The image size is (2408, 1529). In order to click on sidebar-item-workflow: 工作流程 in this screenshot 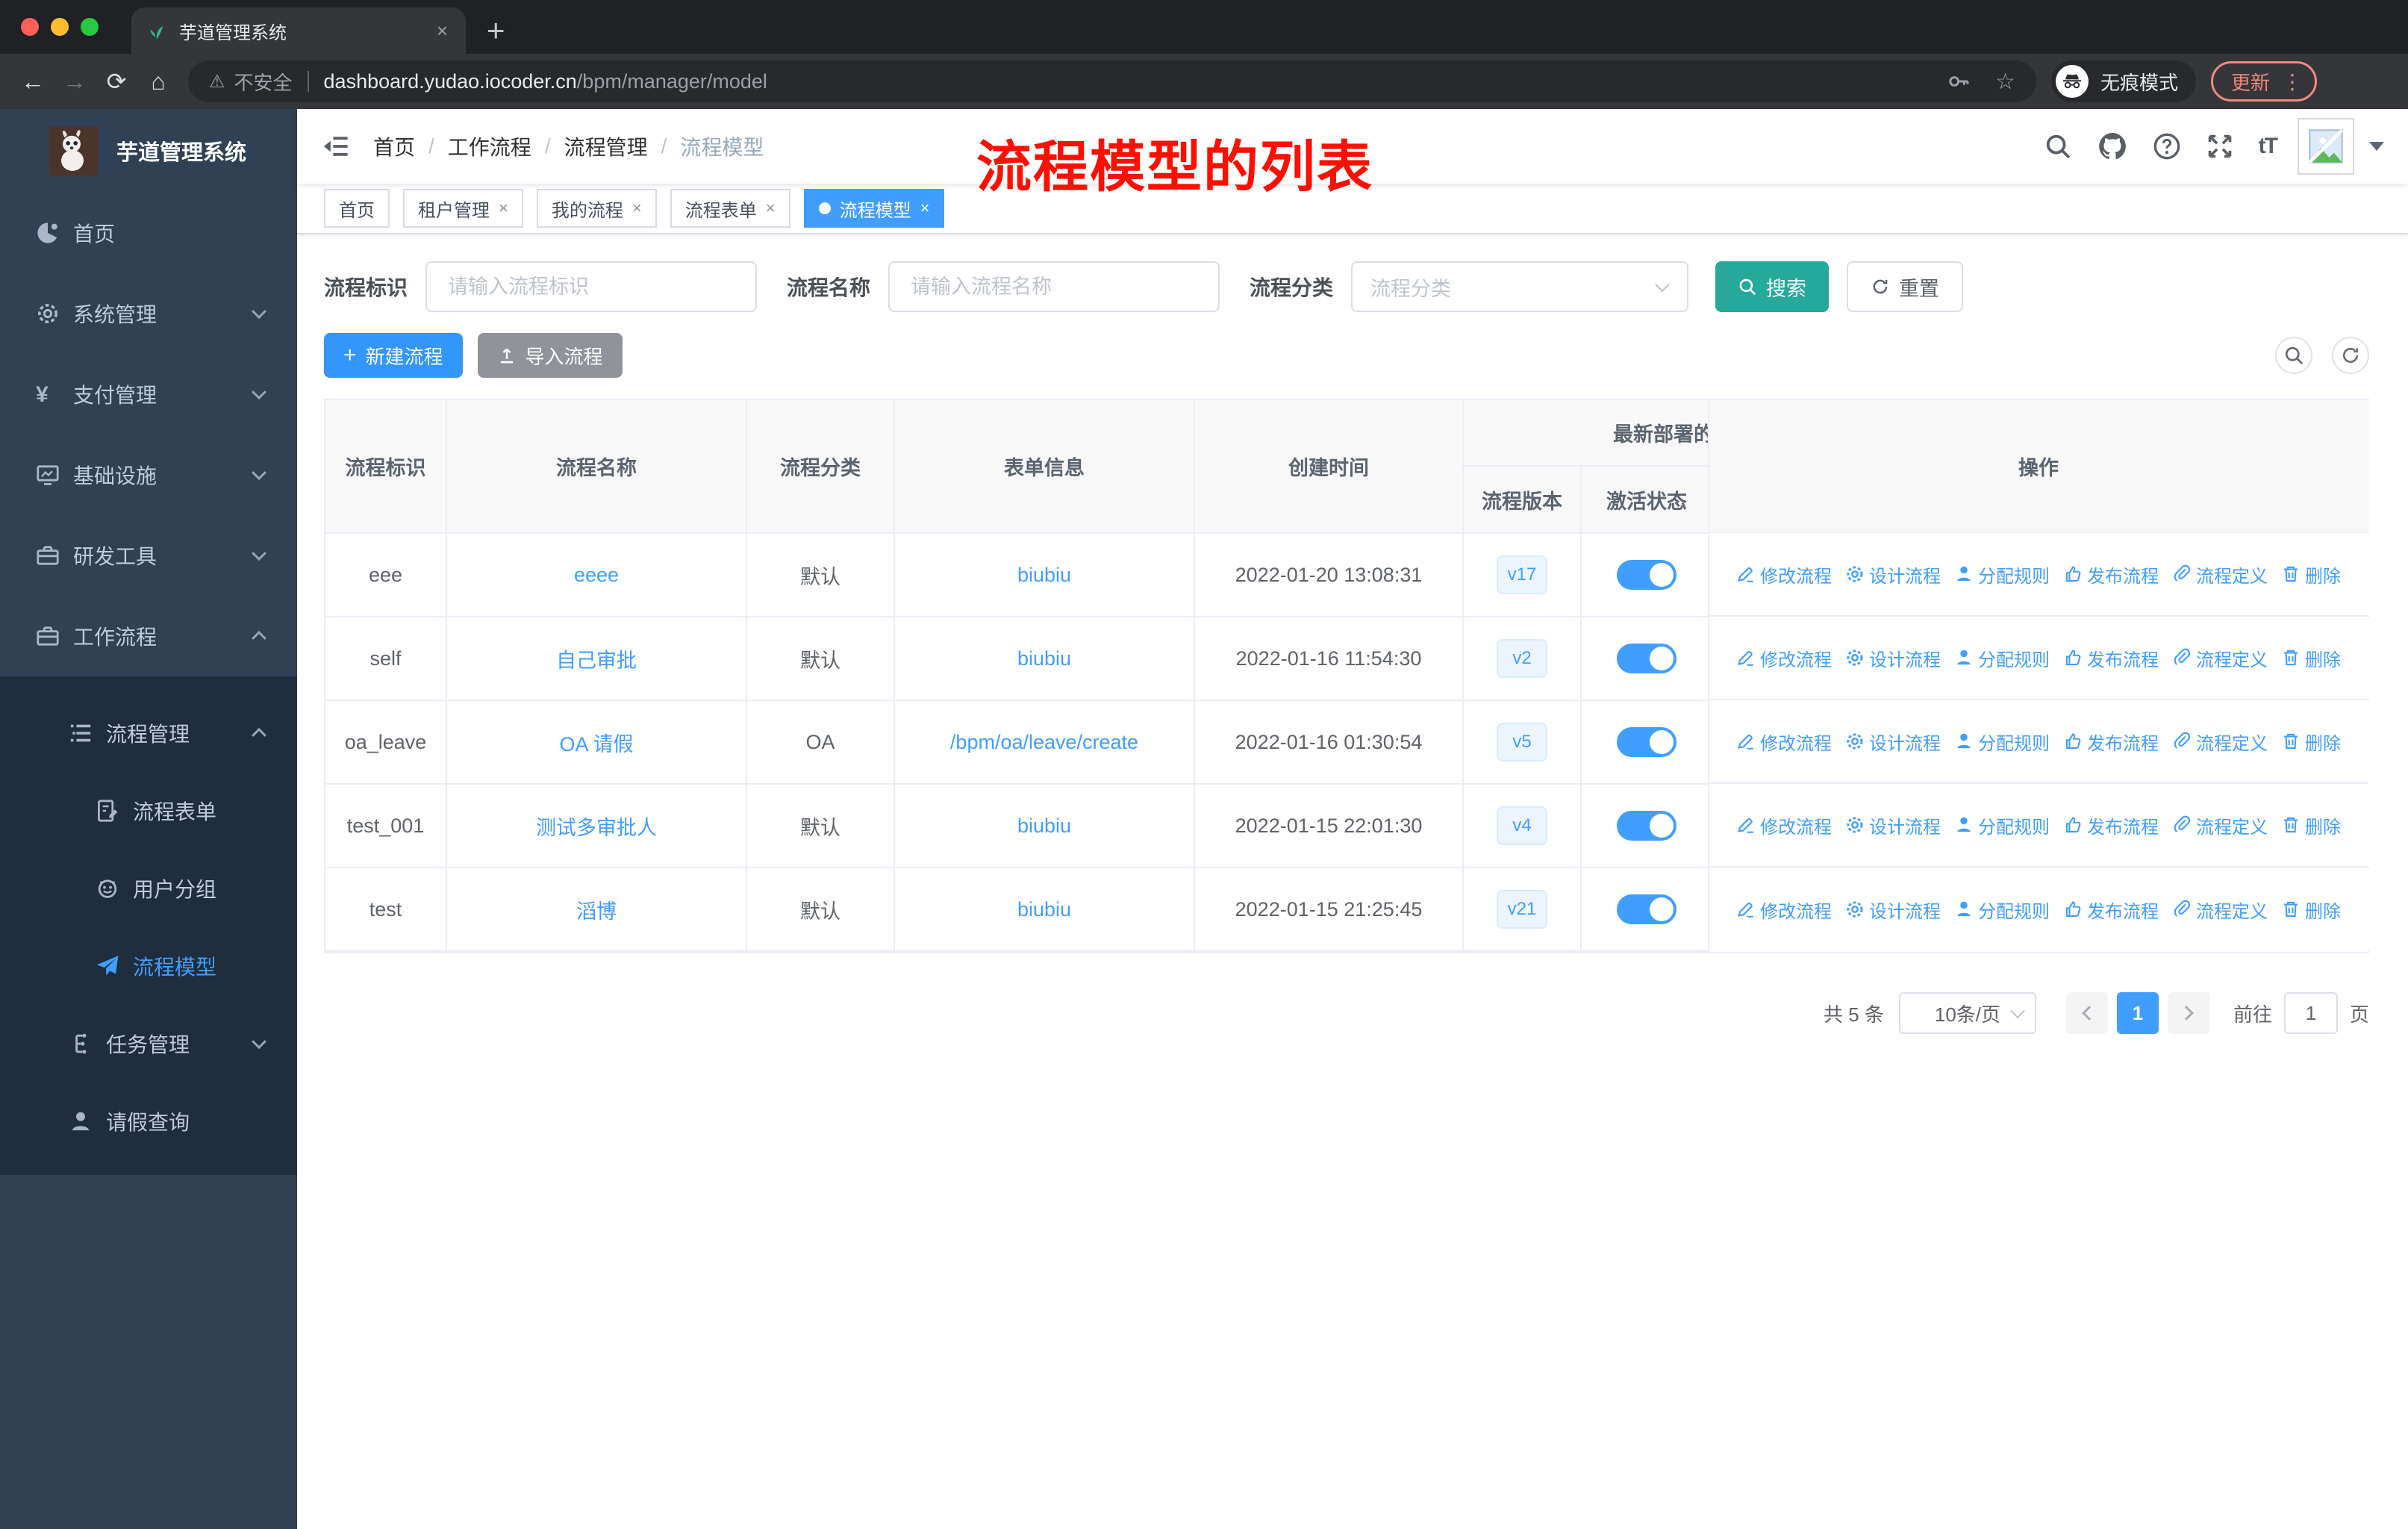, I will do `click(148, 636)`.